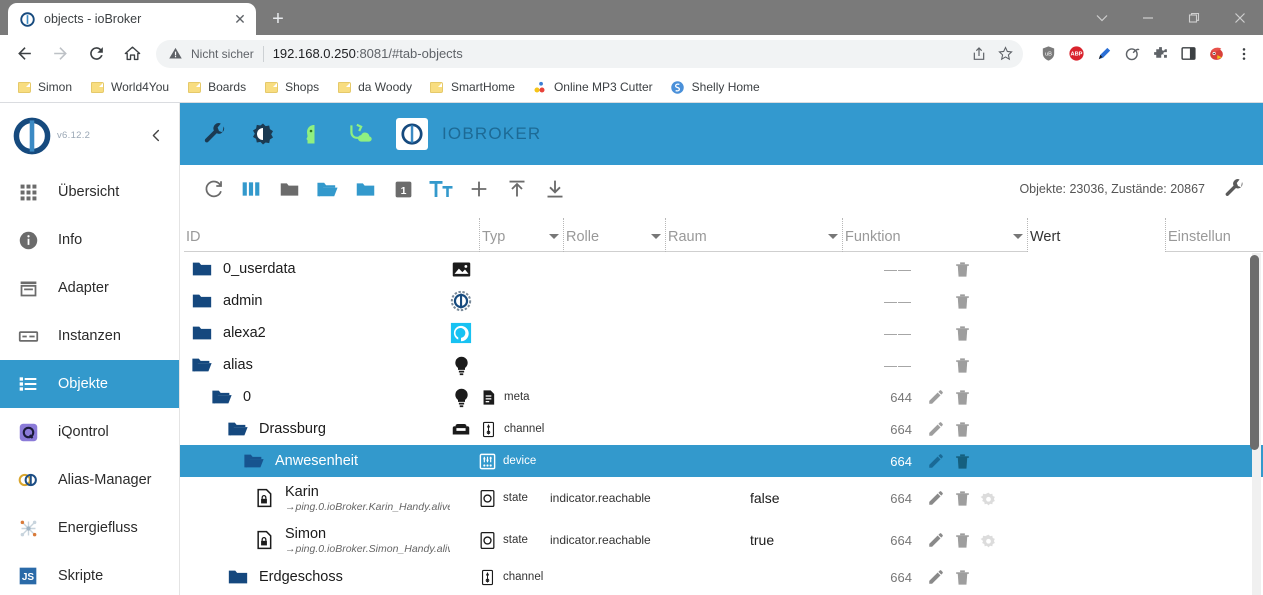 This screenshot has height=595, width=1263. Describe the element at coordinates (89, 336) in the screenshot. I see `sidebar-item-instanzen: Instanzen` at that location.